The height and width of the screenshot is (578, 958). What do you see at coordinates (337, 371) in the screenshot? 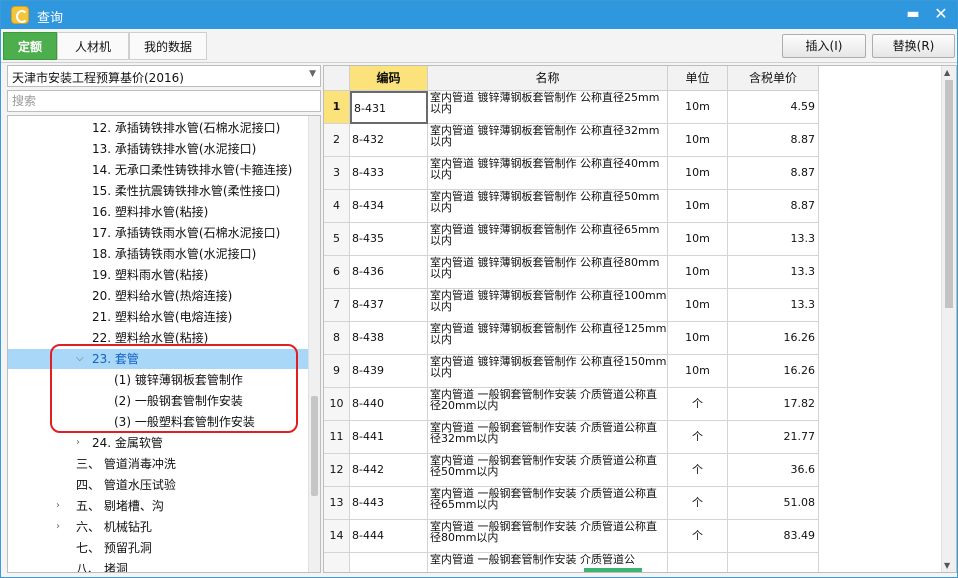
I see `row-number: 9` at bounding box center [337, 371].